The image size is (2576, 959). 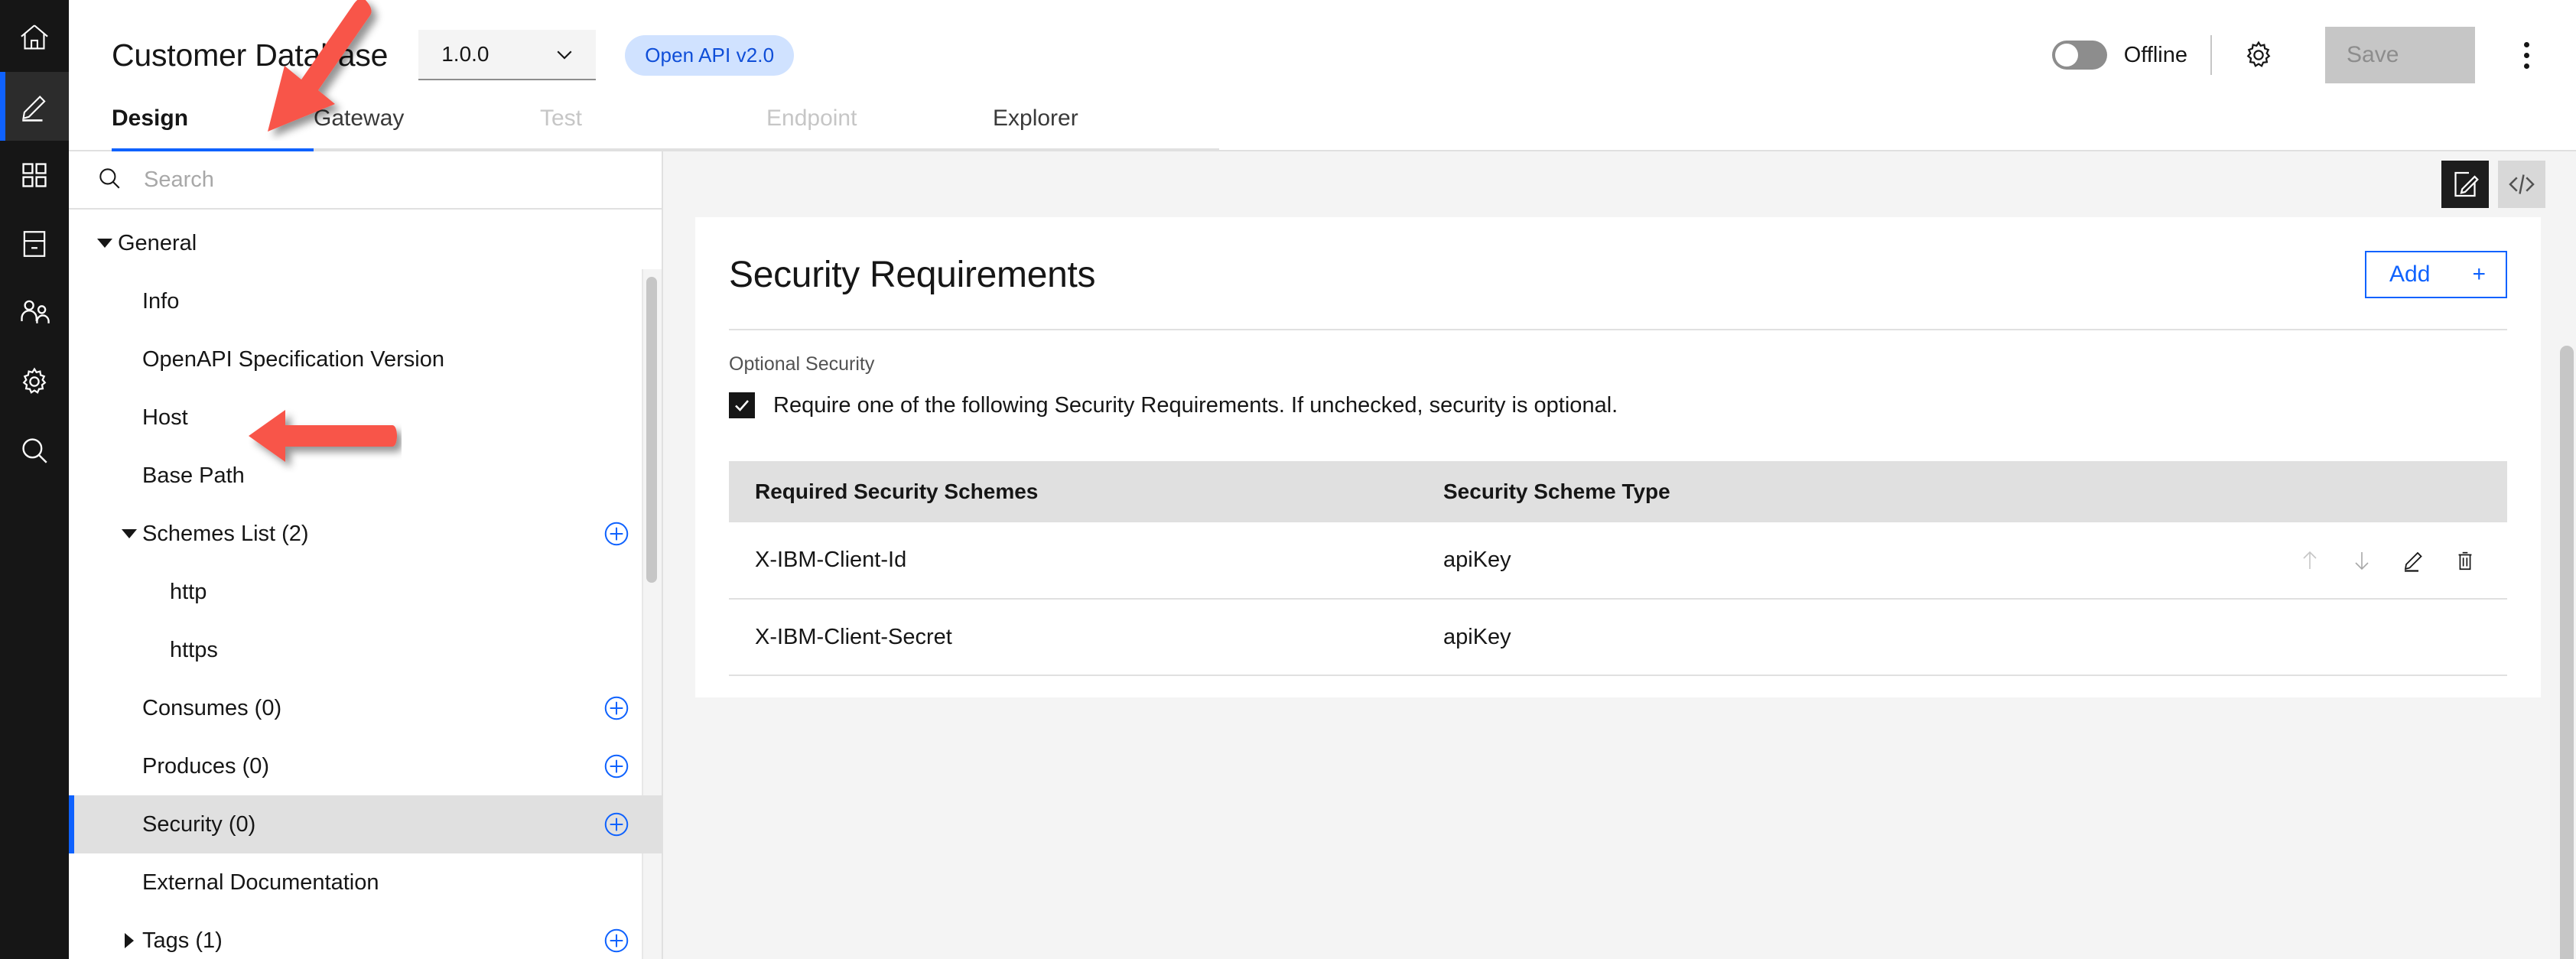 I want to click on table-row: X-IBM-Client-Id apiKey, so click(x=1618, y=561).